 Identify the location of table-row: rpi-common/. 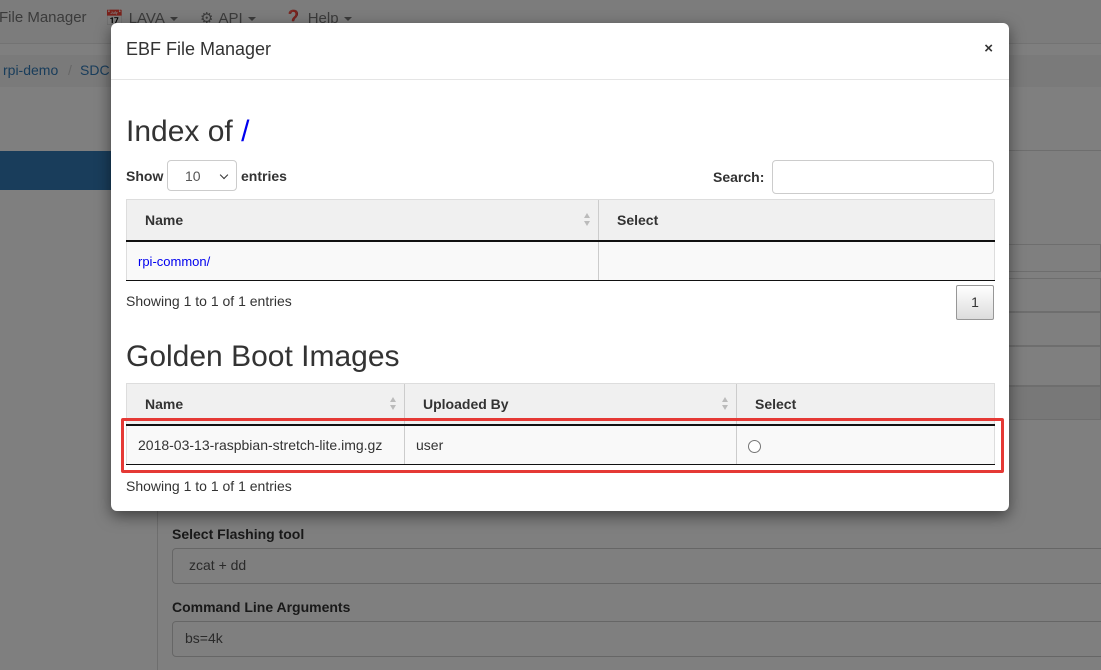
(560, 260).